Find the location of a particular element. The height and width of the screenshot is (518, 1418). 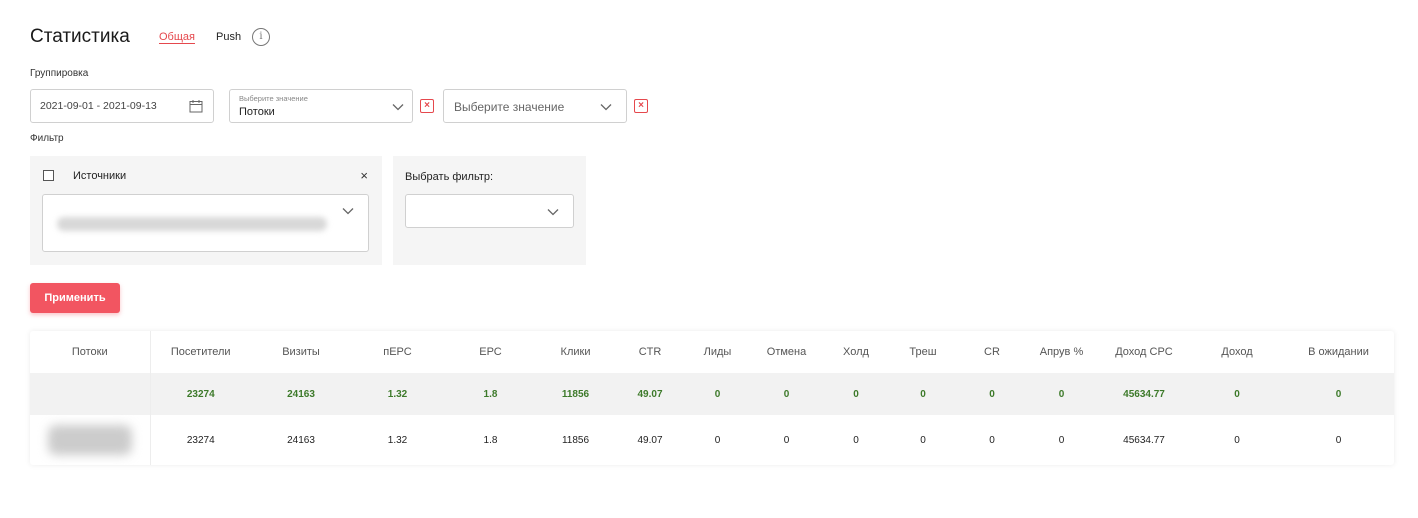

column-header: Доход is located at coordinates (1237, 352).